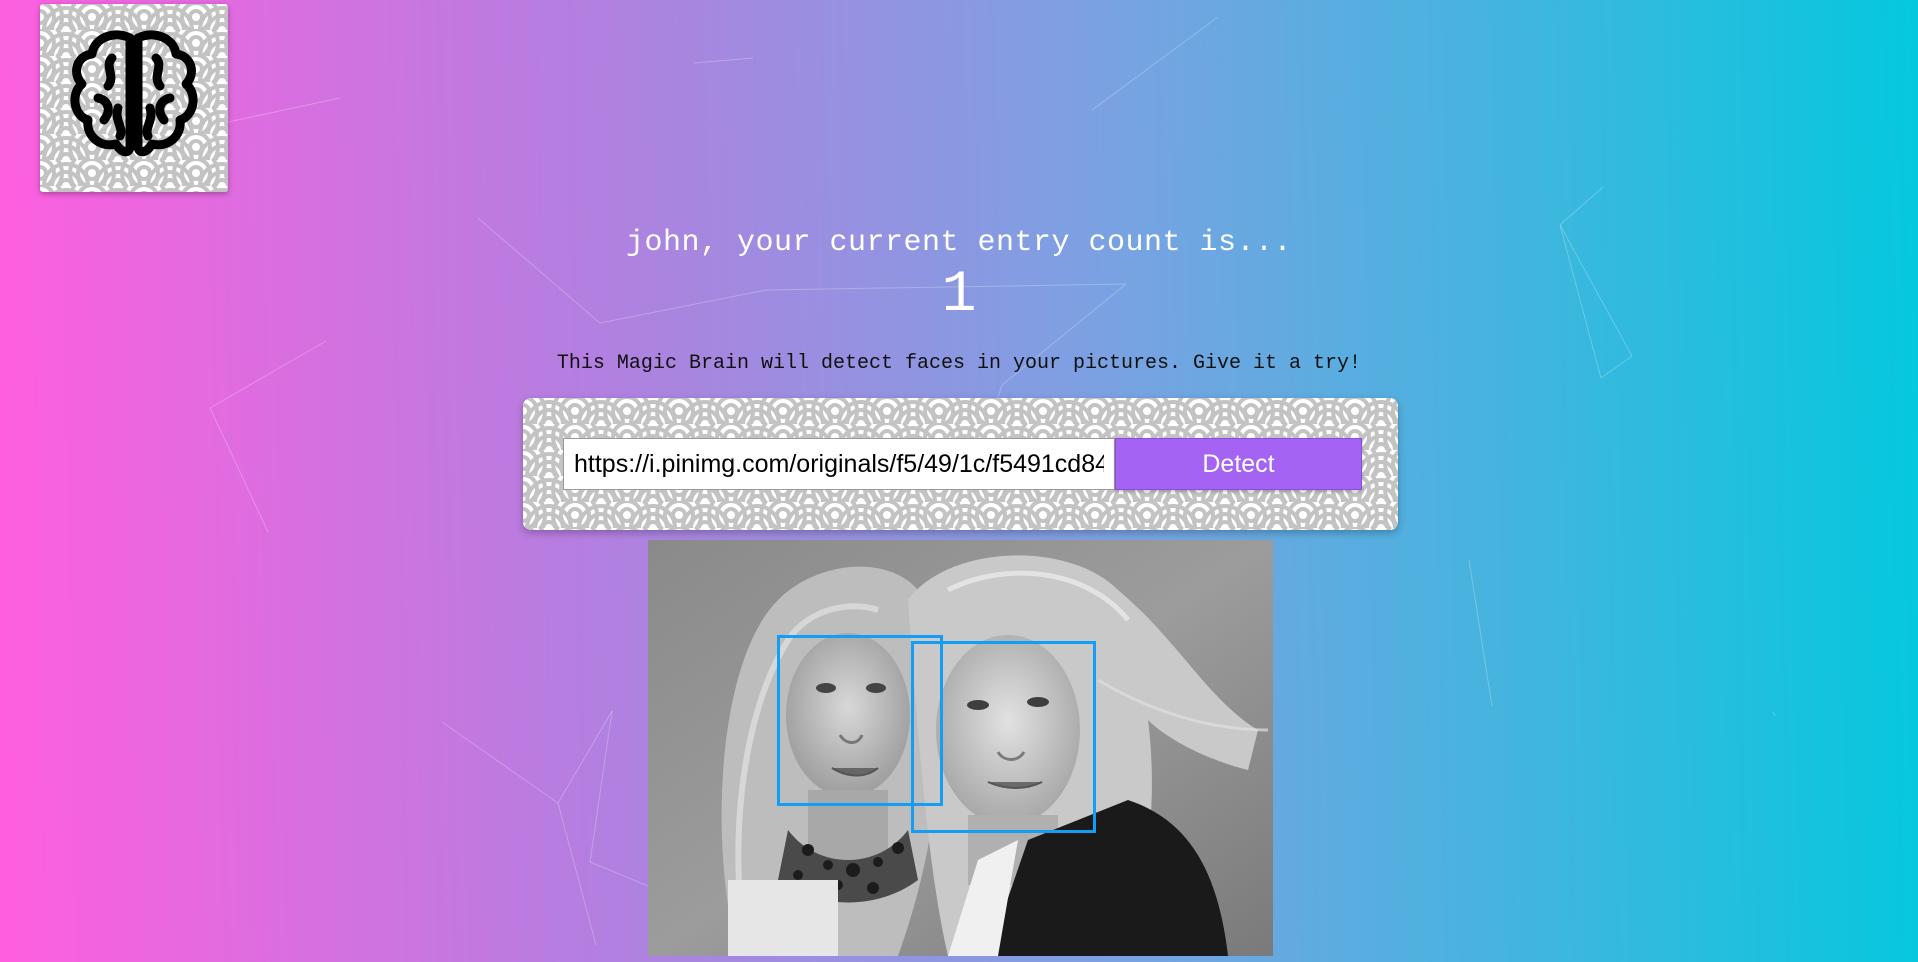  I want to click on result-image, so click(960, 748).